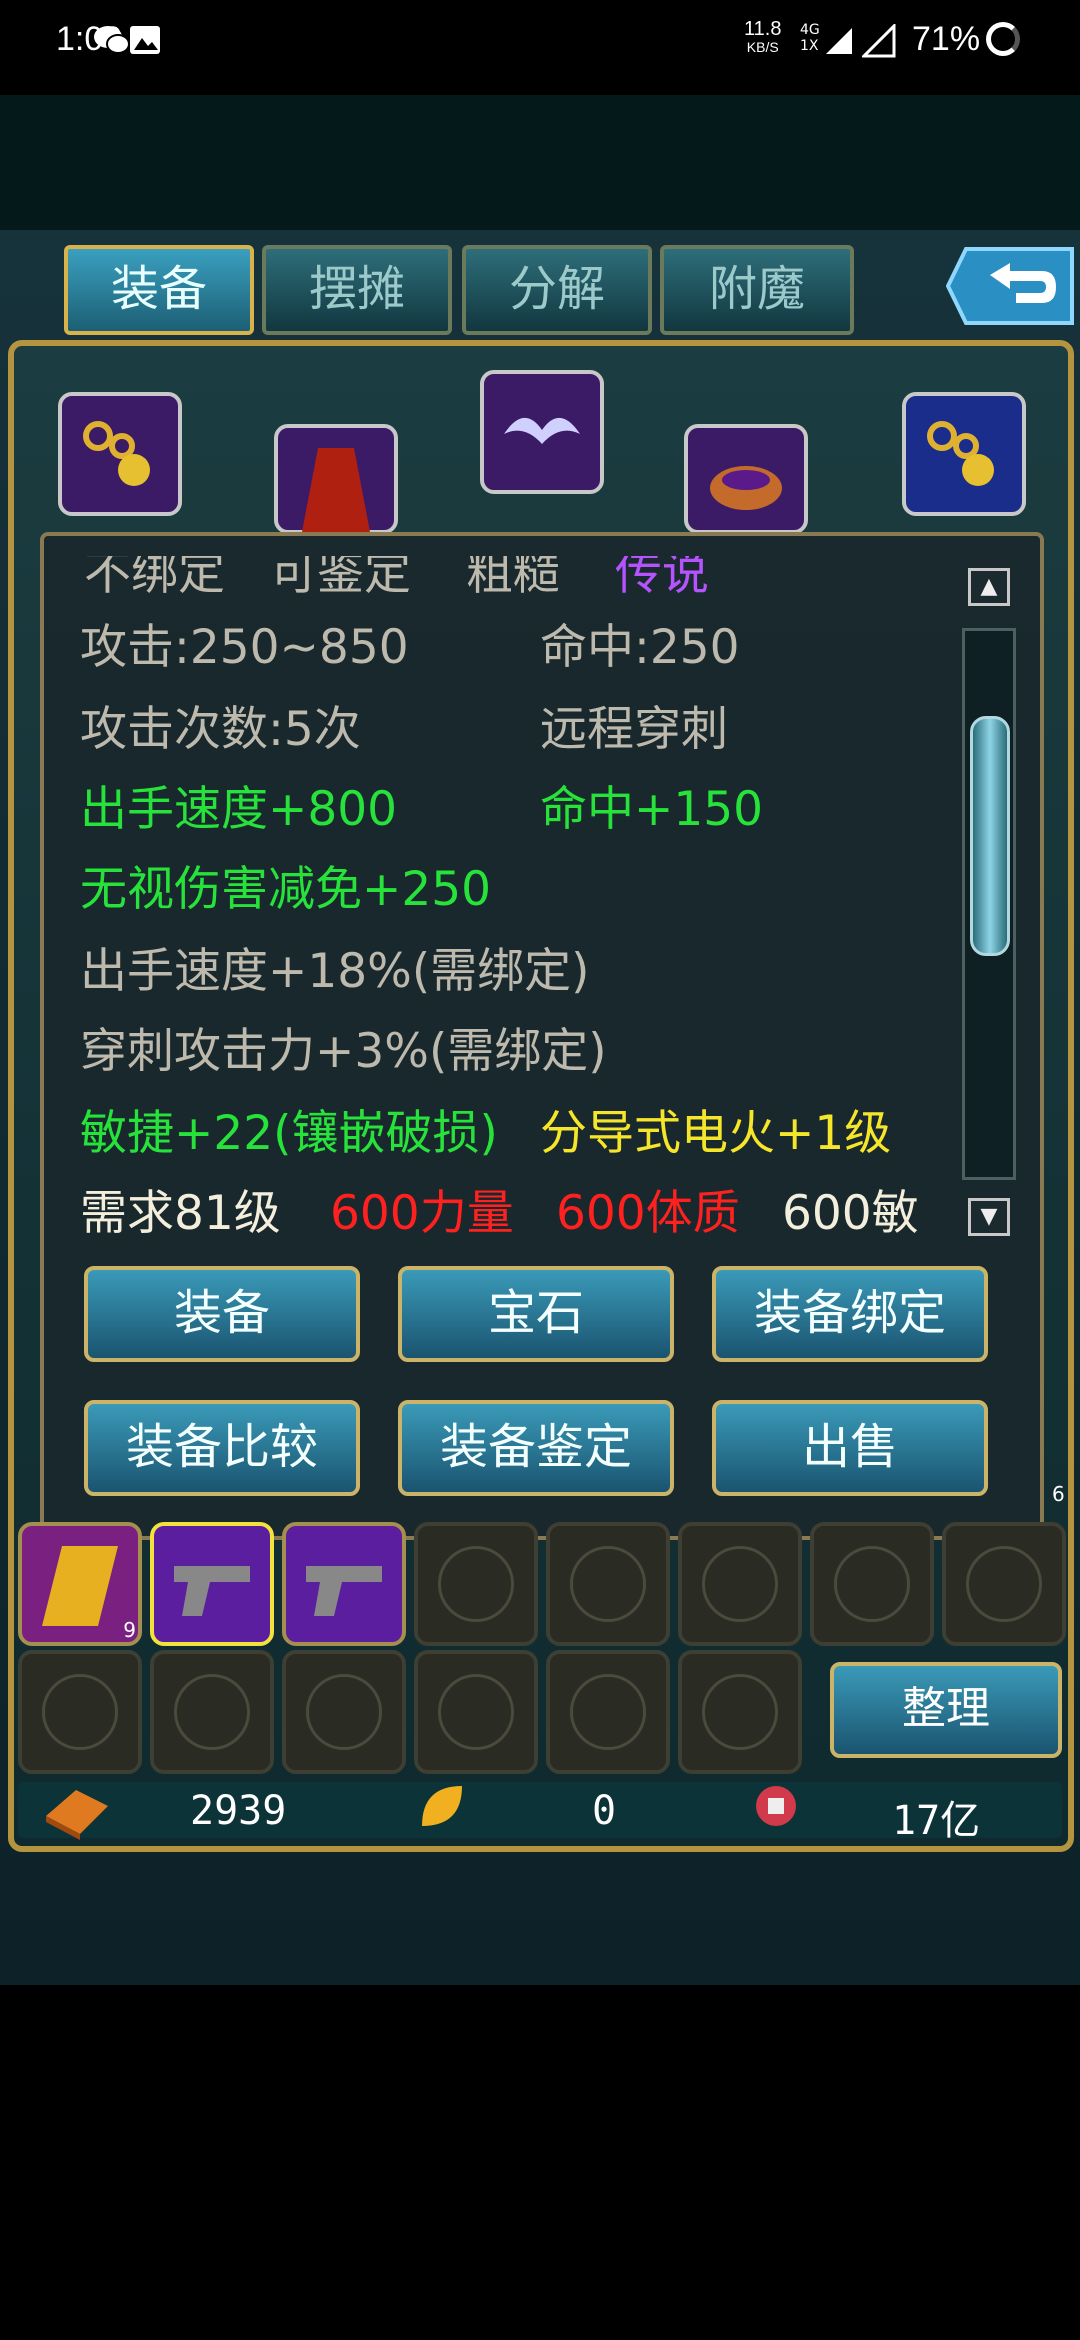 The height and width of the screenshot is (2340, 1080). What do you see at coordinates (648, 1213) in the screenshot?
I see `req-constitution: 600体质` at bounding box center [648, 1213].